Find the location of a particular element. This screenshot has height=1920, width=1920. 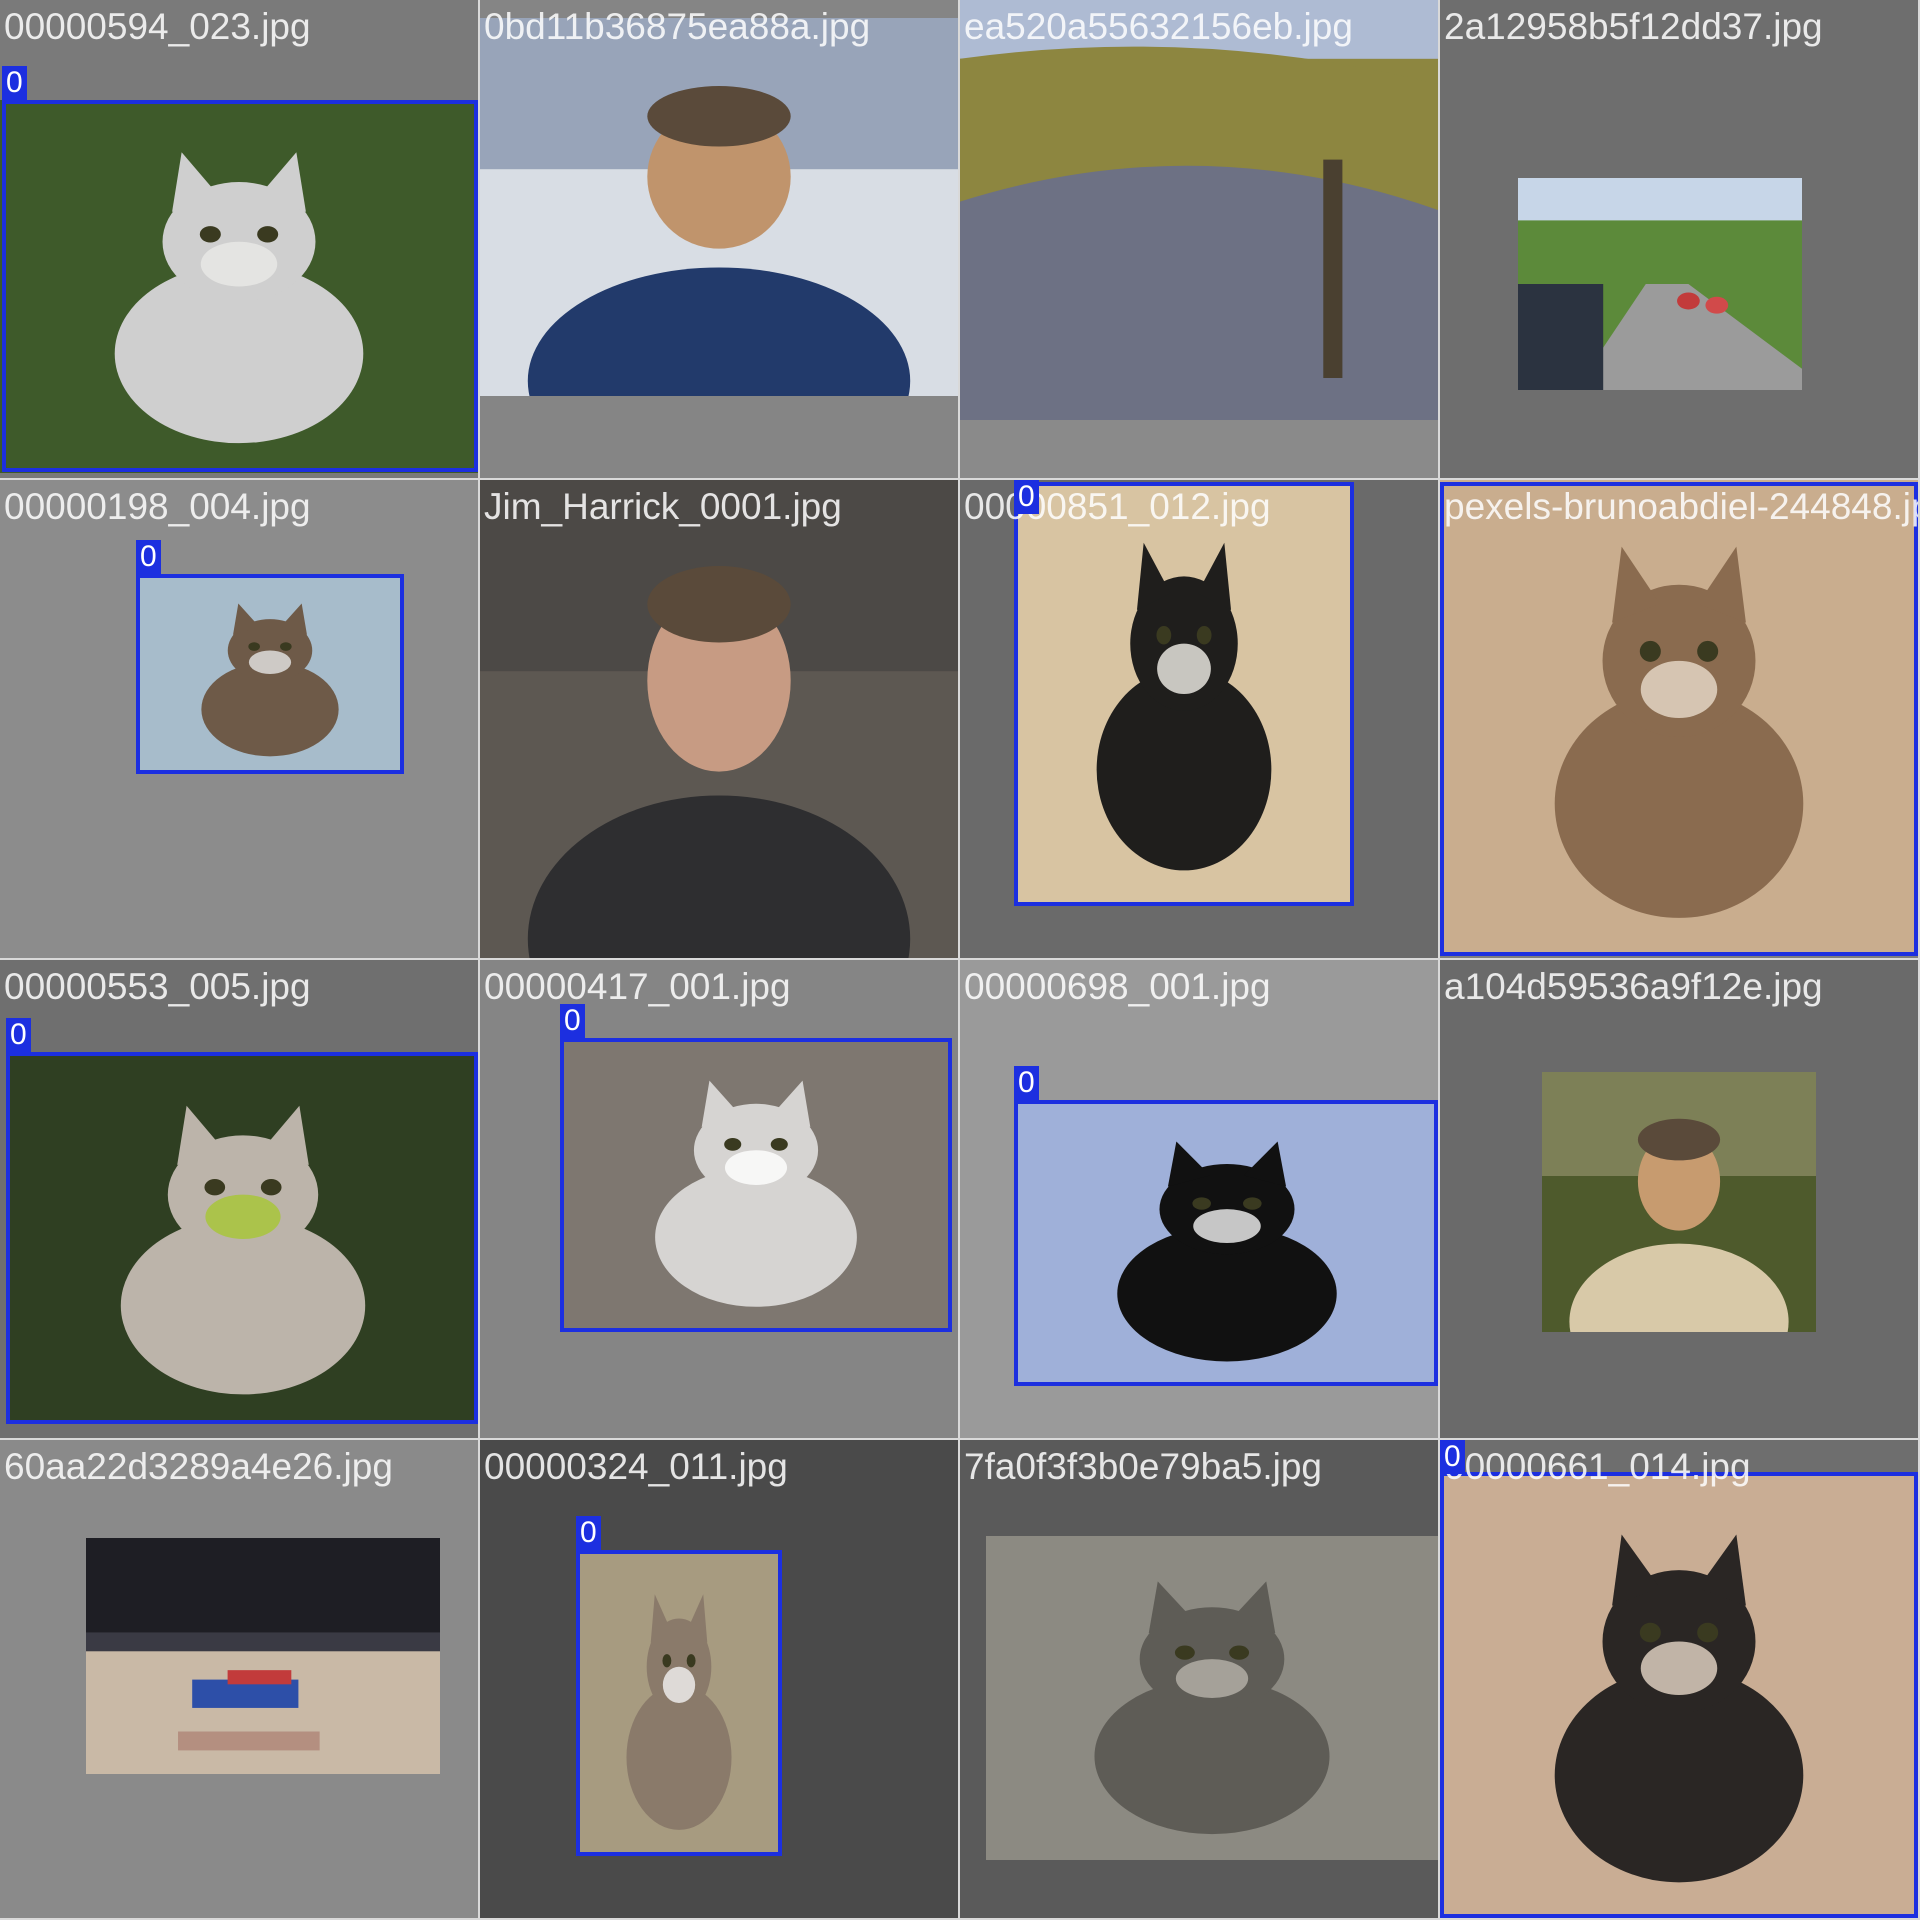

tile-filename: 00000417_001.jpg is located at coordinates (637, 986).